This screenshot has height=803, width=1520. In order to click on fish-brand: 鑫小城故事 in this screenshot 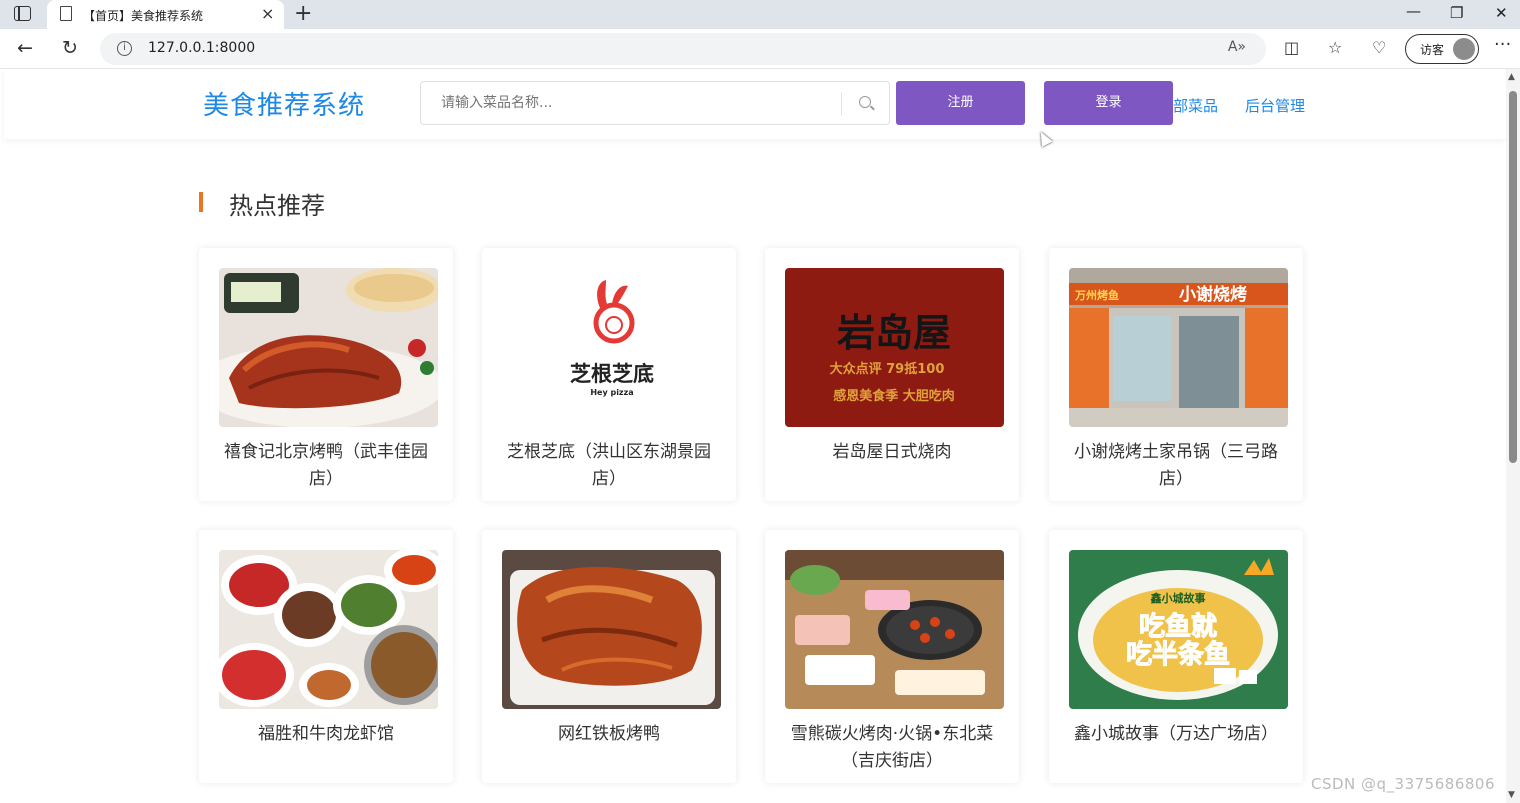, I will do `click(1178, 598)`.